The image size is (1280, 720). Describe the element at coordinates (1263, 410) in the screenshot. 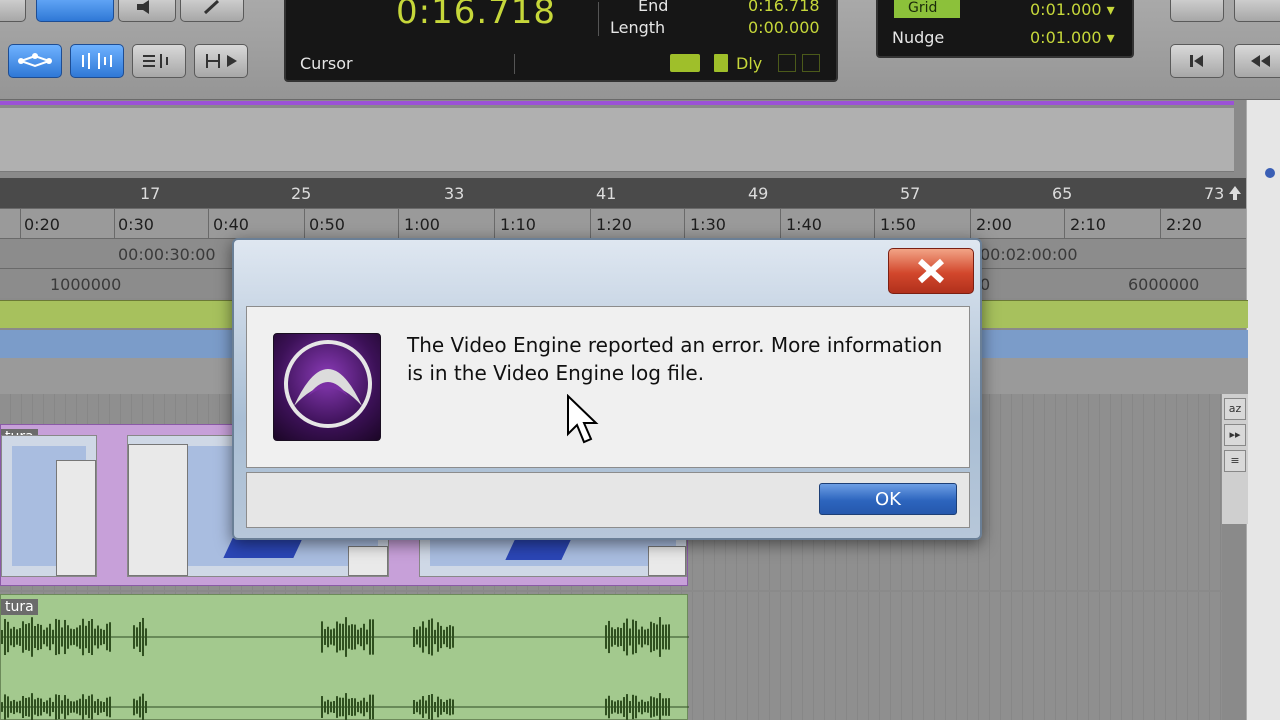

I see `right-scroll-rail` at that location.